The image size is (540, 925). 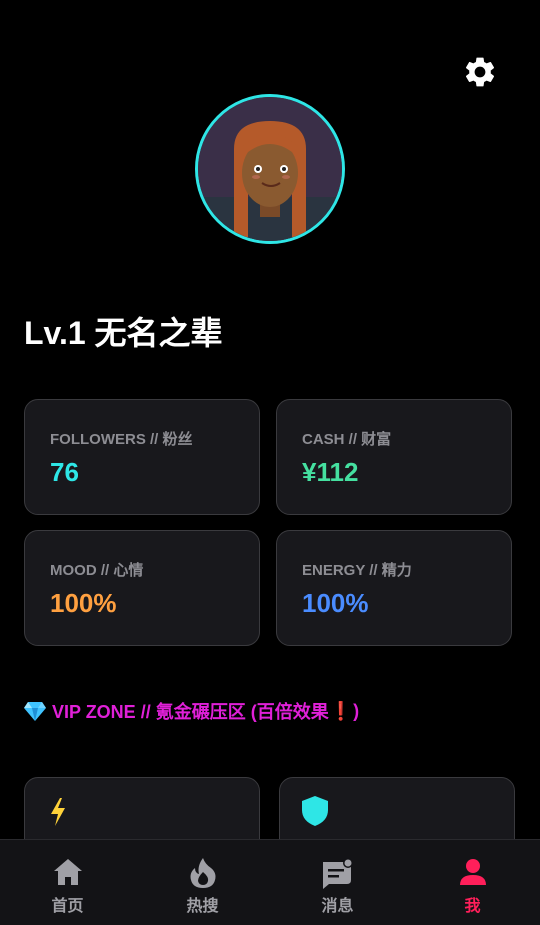 I want to click on tab-trending: 热搜, so click(x=202, y=882).